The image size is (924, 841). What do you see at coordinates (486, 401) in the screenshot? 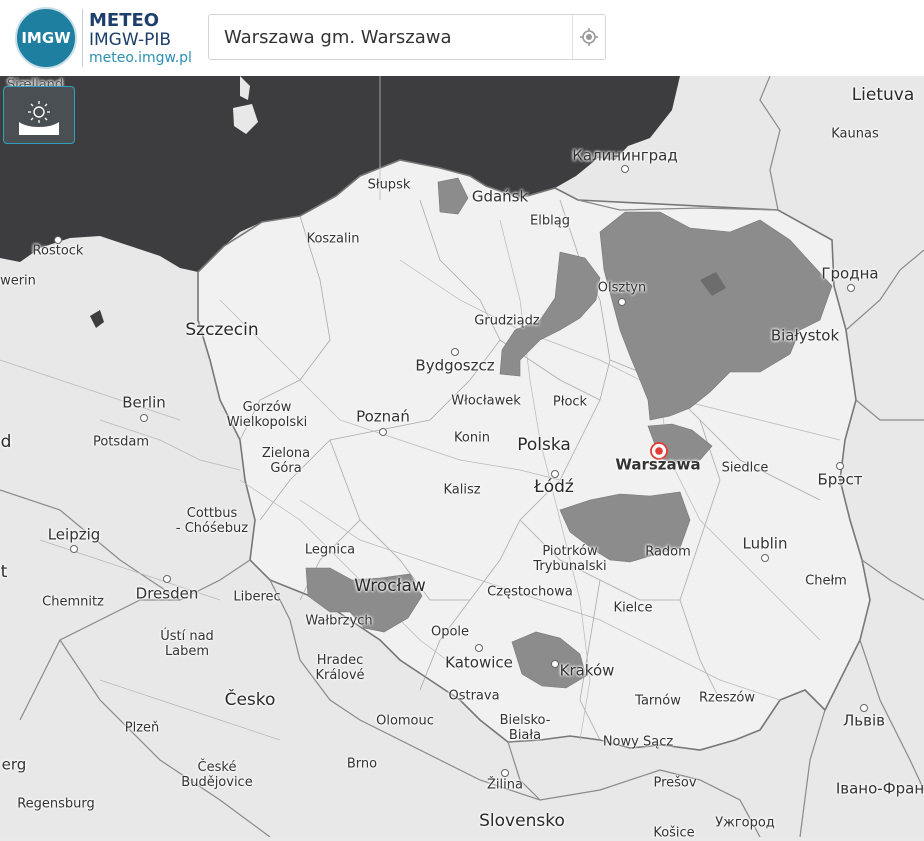
I see `label-wloclawek: Włocławek` at bounding box center [486, 401].